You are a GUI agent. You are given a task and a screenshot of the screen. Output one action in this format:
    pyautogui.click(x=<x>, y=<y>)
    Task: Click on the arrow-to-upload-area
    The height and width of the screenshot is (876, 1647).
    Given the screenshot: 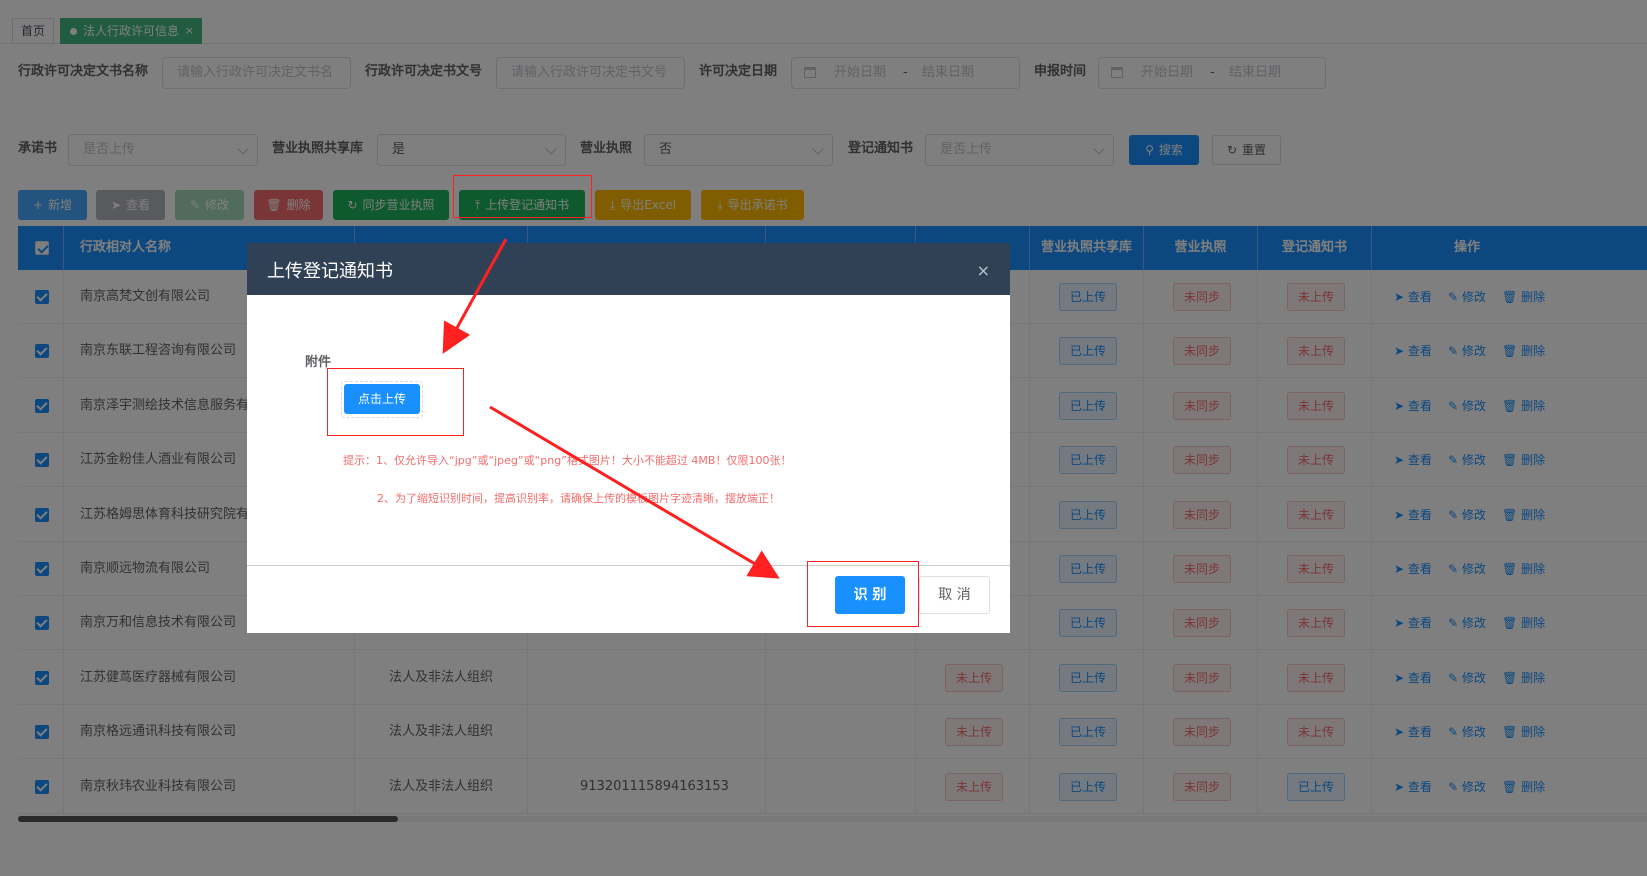 What is the action you would take?
    pyautogui.click(x=475, y=296)
    